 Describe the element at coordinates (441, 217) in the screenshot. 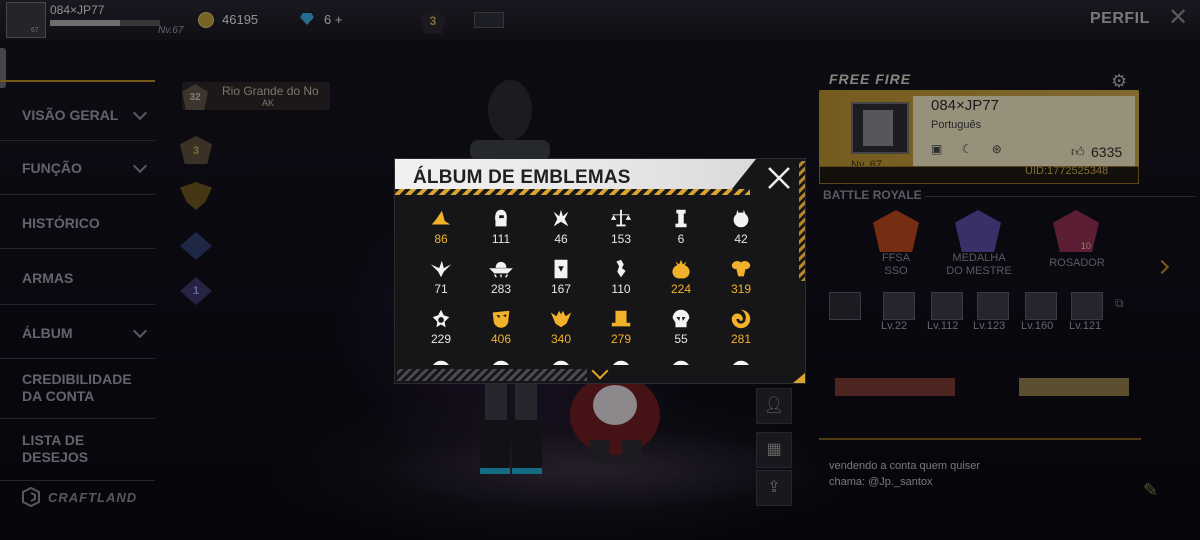

I see `witch-hat-icon` at that location.